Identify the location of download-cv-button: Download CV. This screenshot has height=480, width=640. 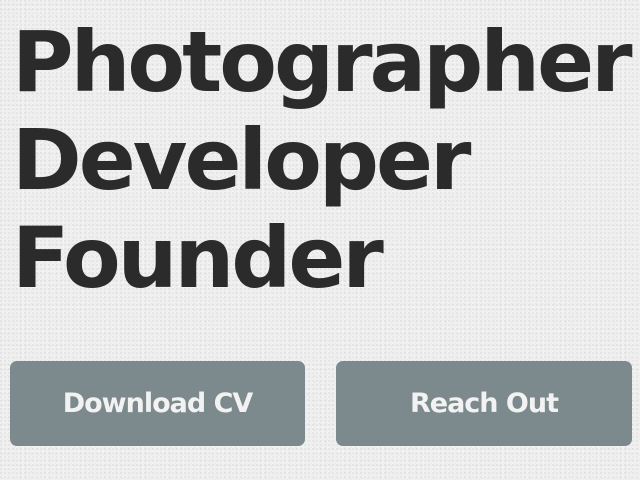
(157, 403).